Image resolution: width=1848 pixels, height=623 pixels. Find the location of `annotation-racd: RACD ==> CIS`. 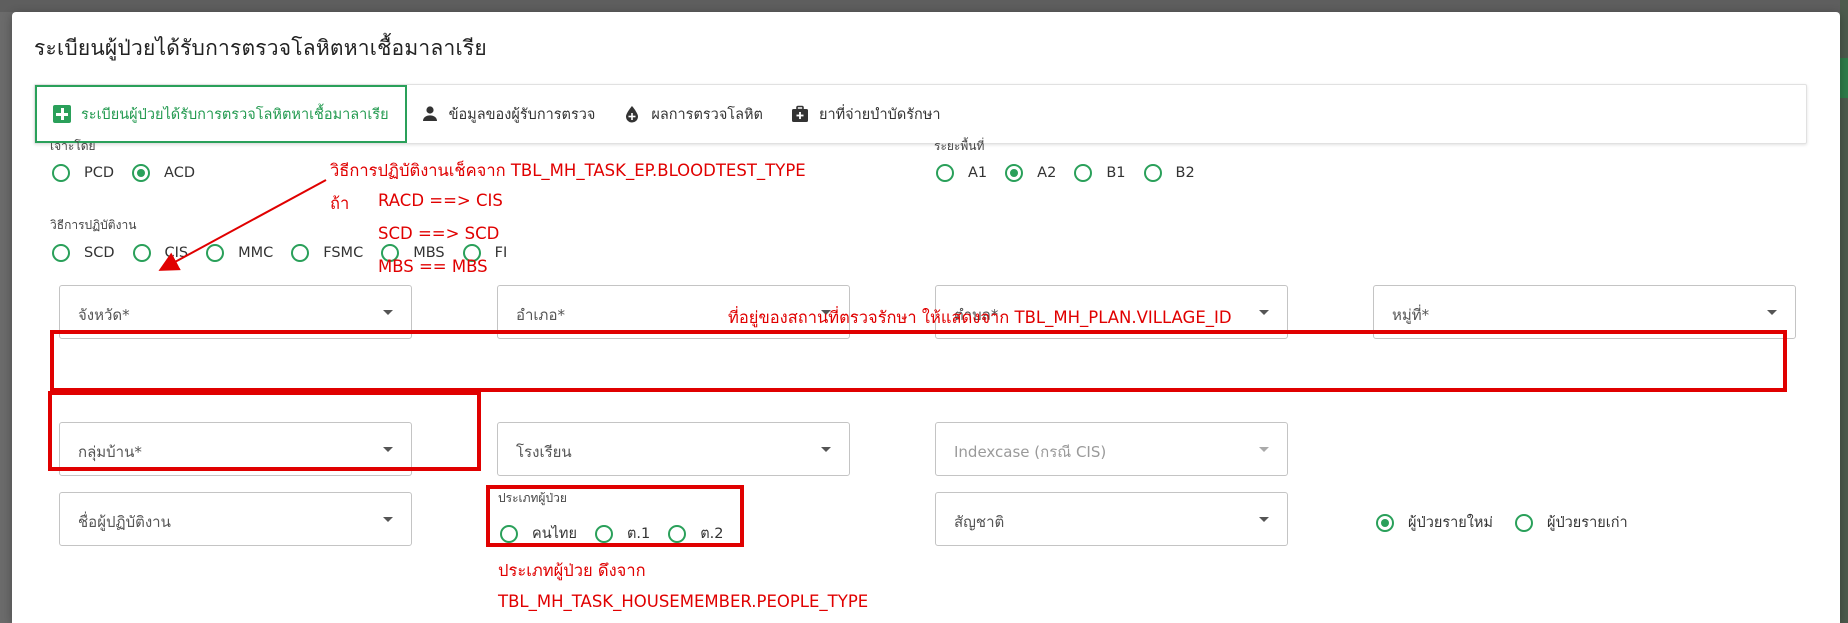

annotation-racd: RACD ==> CIS is located at coordinates (440, 200).